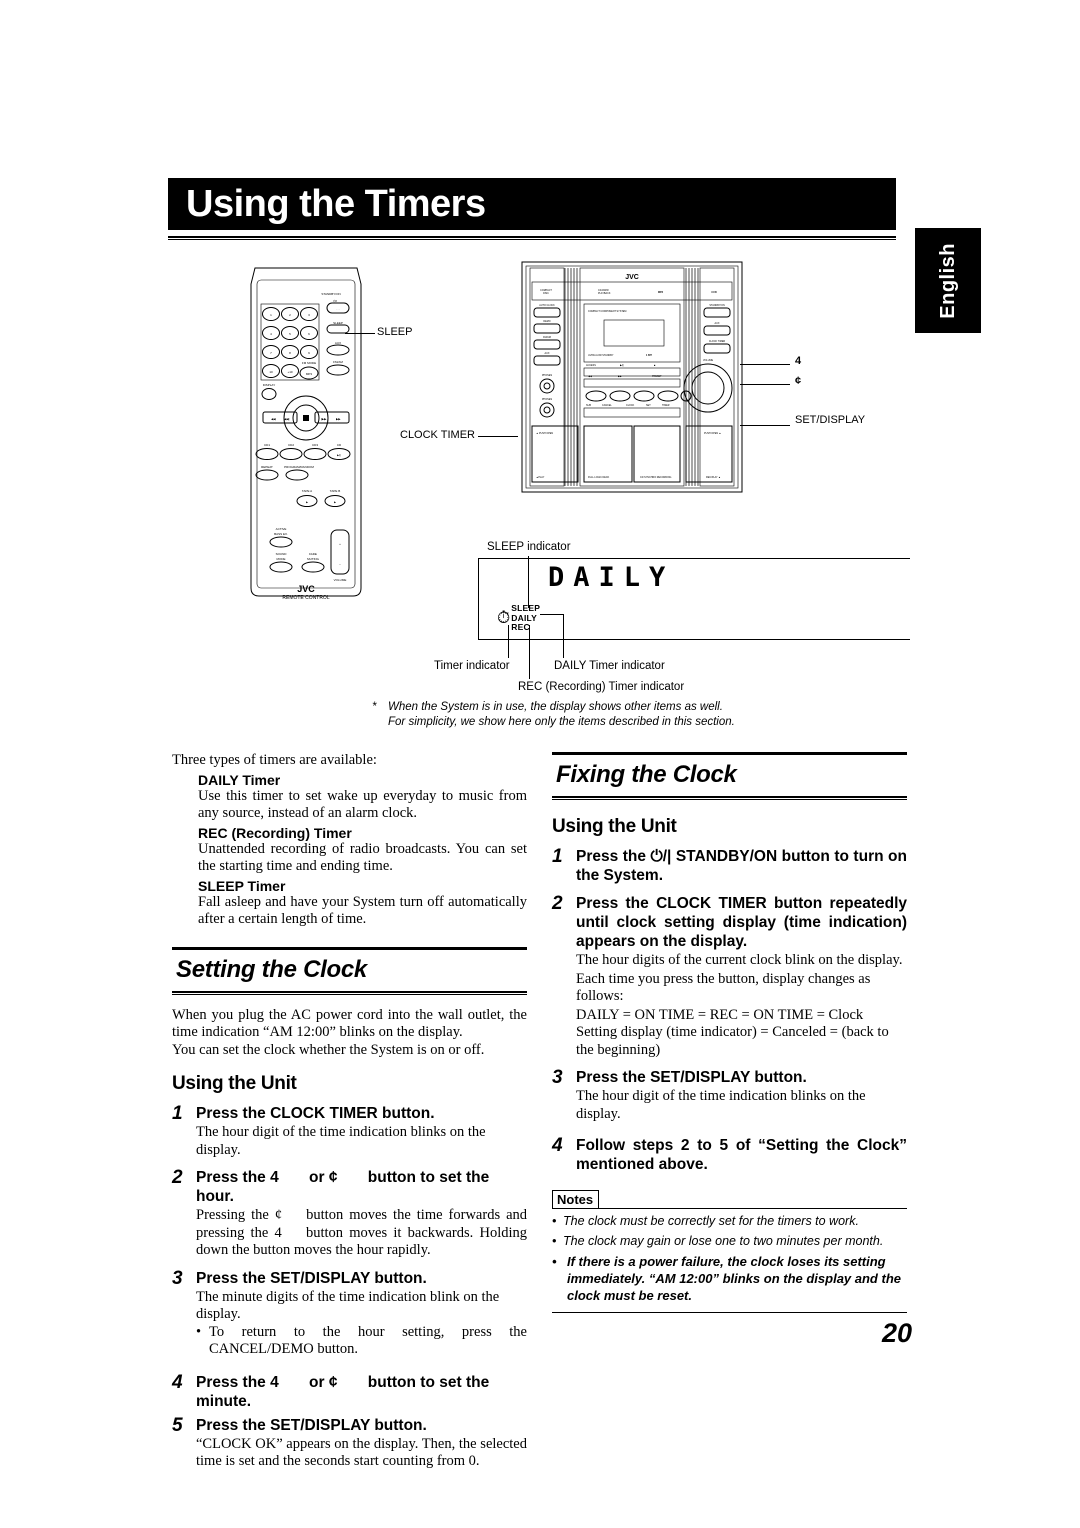 The image size is (1080, 1528). Describe the element at coordinates (518, 618) in the screenshot. I see `display-indicator-block: ⏱ SLEEP DAILY REC` at that location.